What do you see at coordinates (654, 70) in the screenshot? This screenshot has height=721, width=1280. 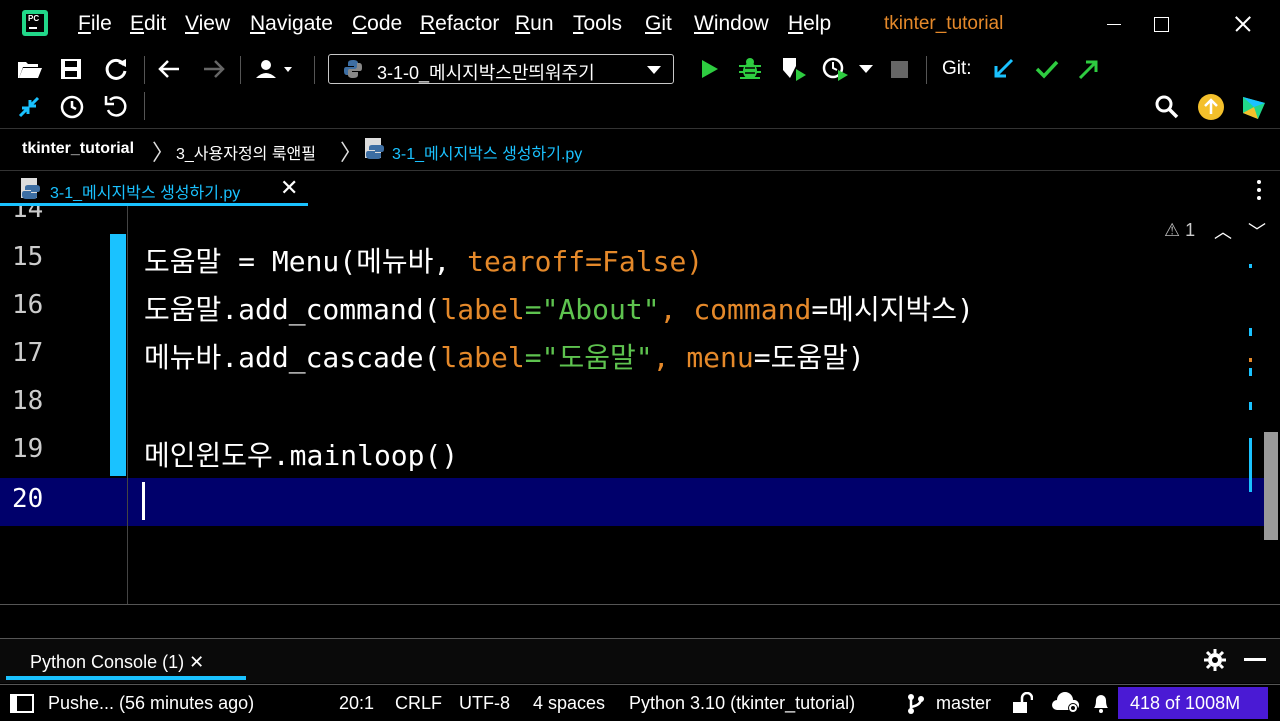 I see `chevron-down-icon` at bounding box center [654, 70].